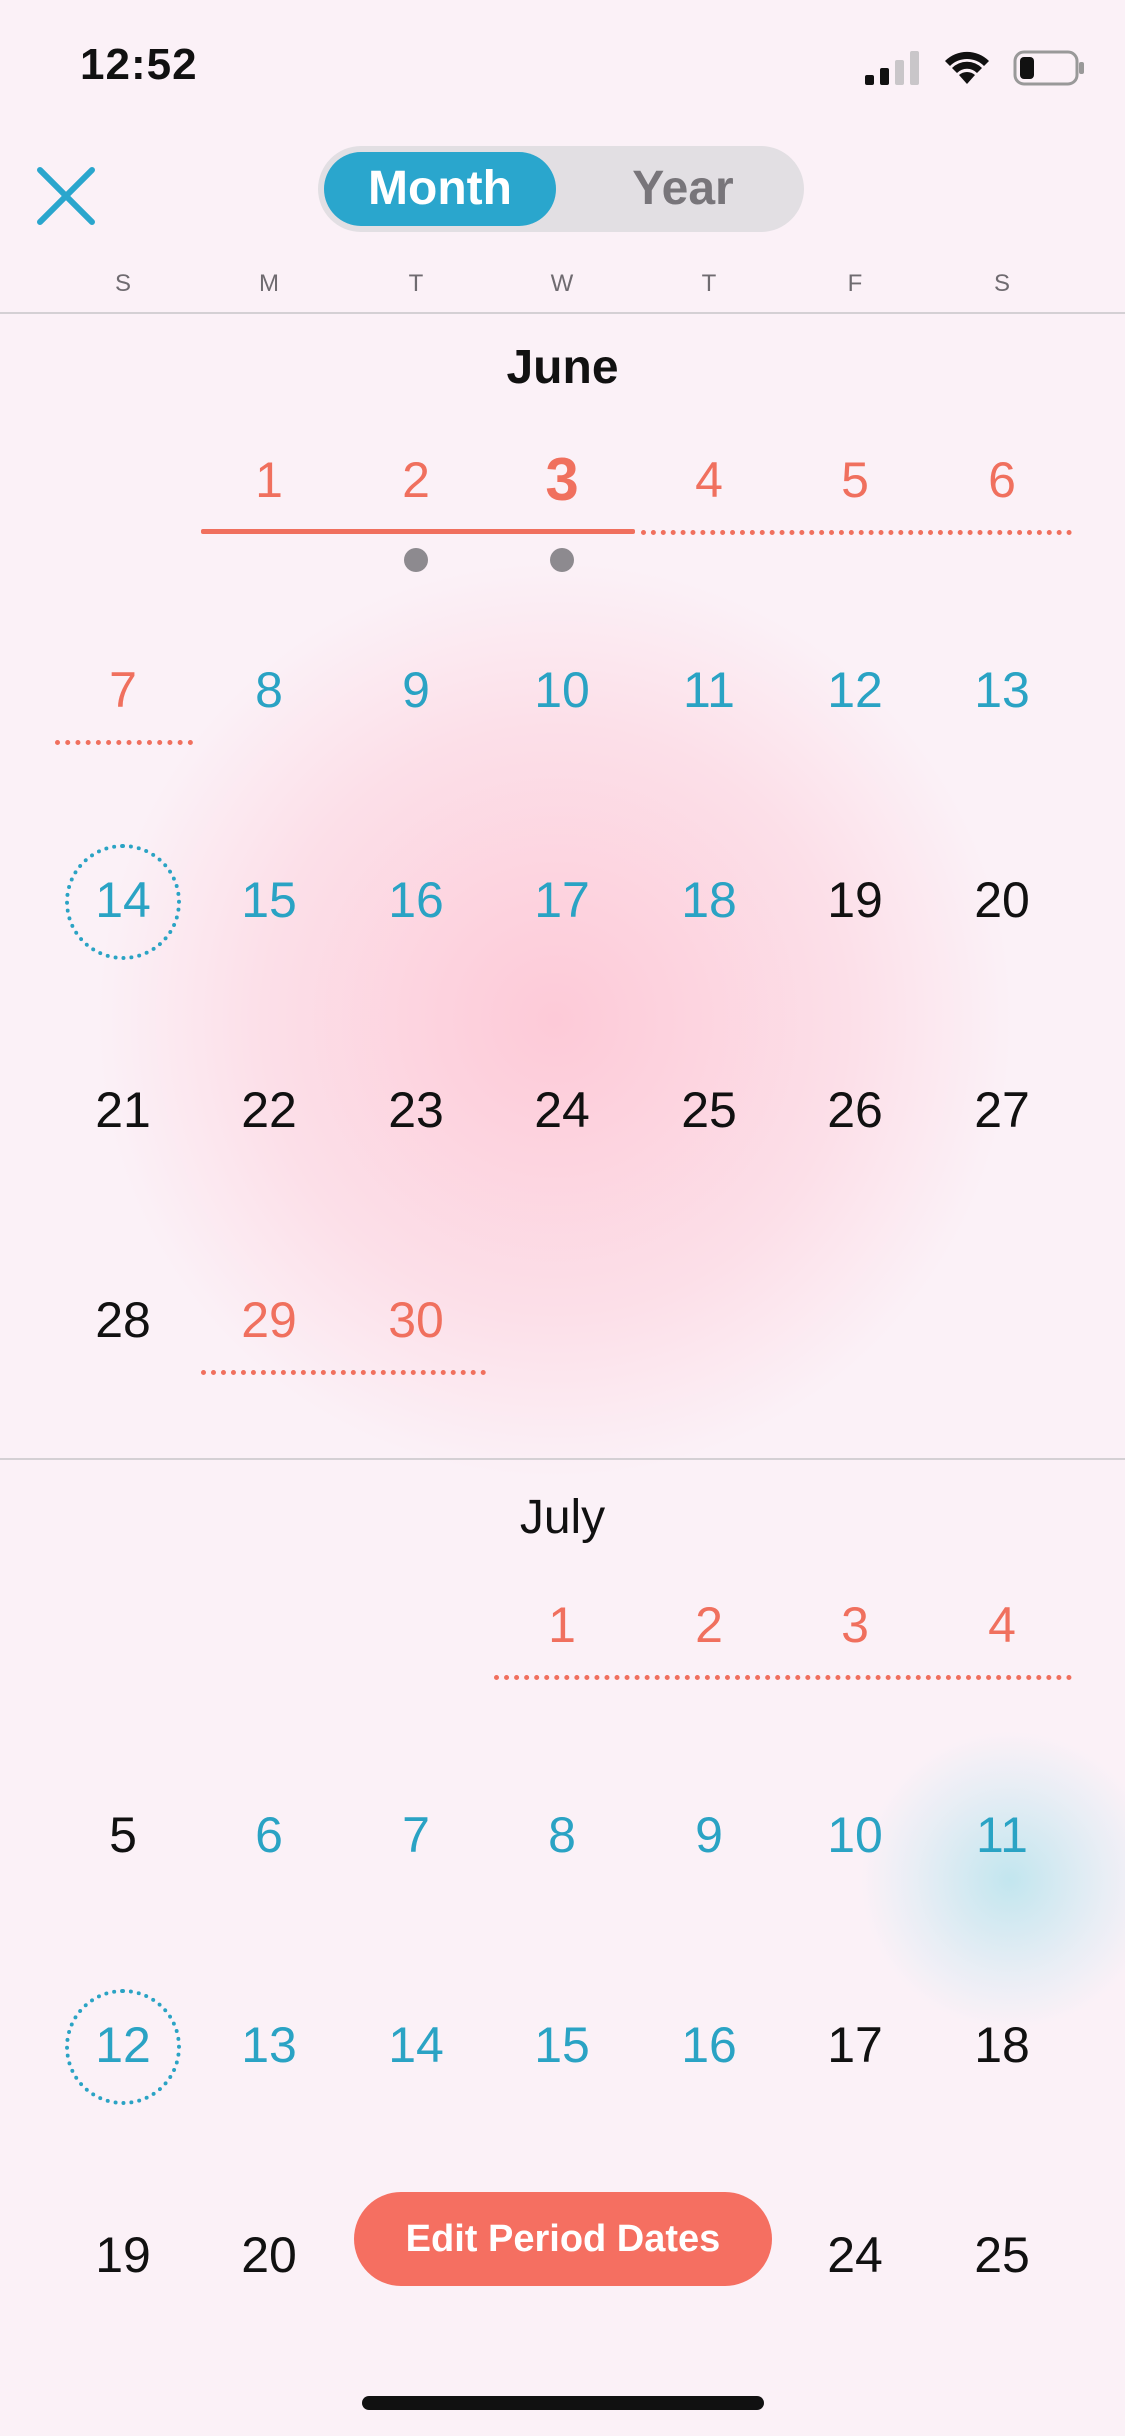  Describe the element at coordinates (416, 1320) in the screenshot. I see `calendar-day: 30` at that location.